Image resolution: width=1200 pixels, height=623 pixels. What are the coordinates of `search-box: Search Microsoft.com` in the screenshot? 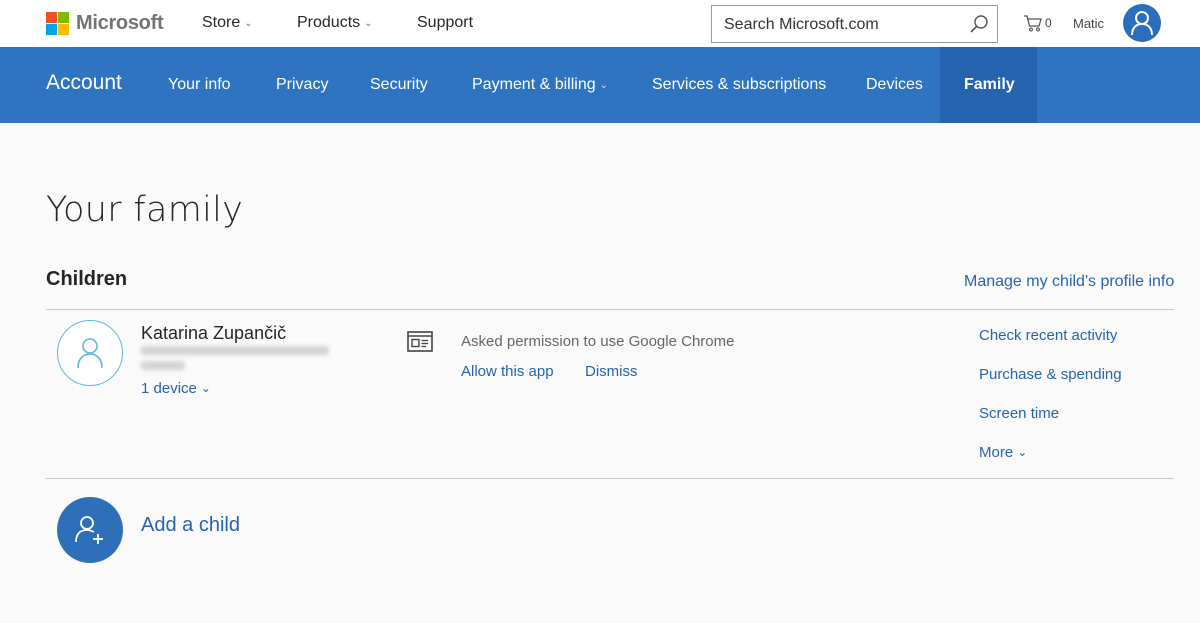 It's located at (854, 24).